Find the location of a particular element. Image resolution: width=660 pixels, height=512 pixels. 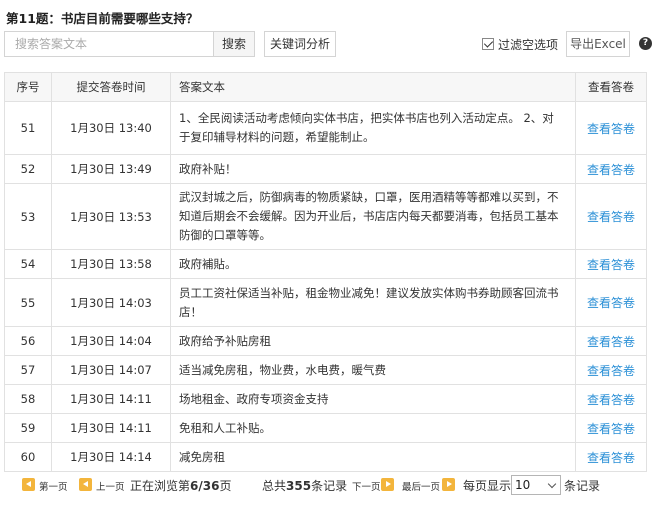

row-number: 59 is located at coordinates (28, 428).